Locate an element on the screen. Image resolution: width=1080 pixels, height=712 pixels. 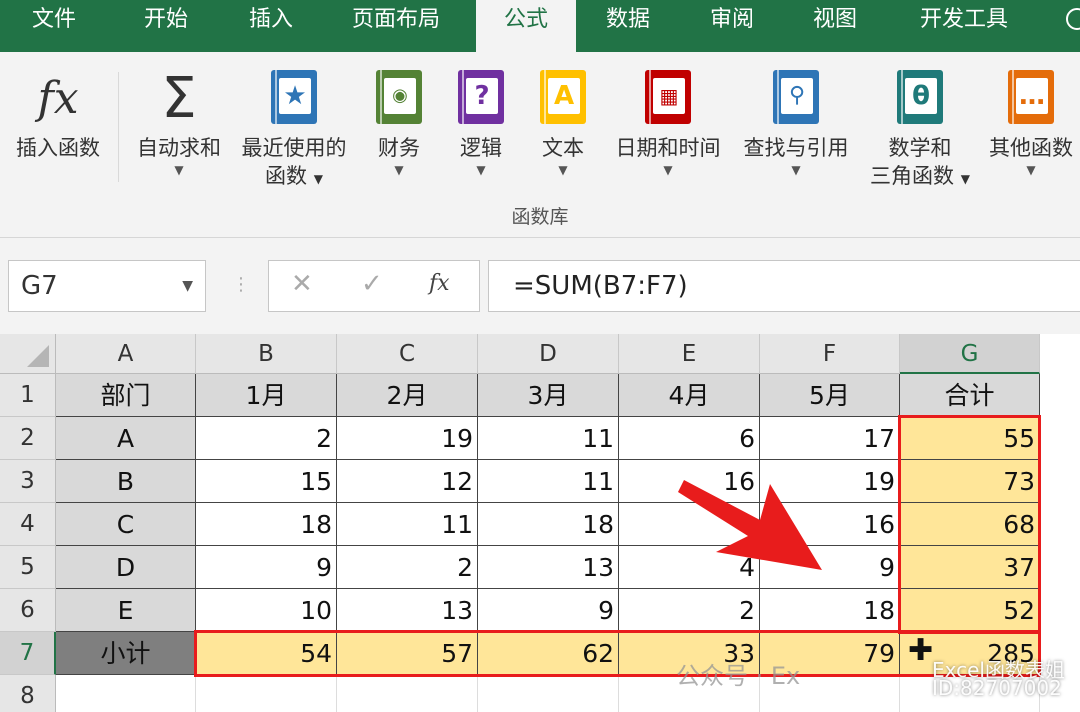
cell-c4: 11 is located at coordinates (407, 524).